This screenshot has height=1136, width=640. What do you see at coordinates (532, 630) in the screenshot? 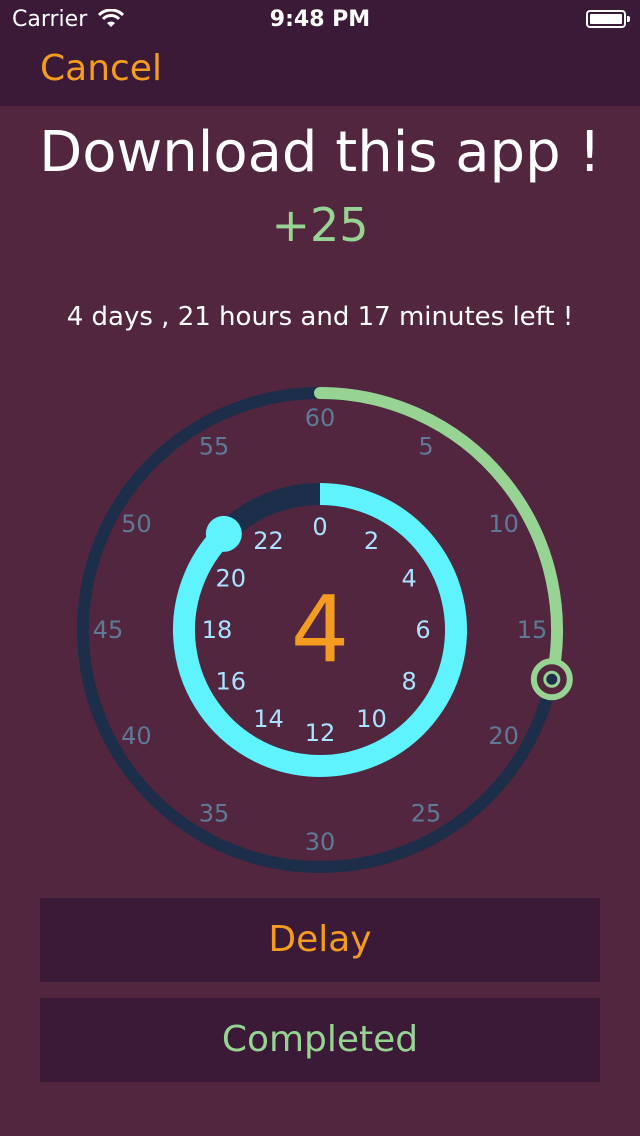
I see `minute-label-15: 15` at bounding box center [532, 630].